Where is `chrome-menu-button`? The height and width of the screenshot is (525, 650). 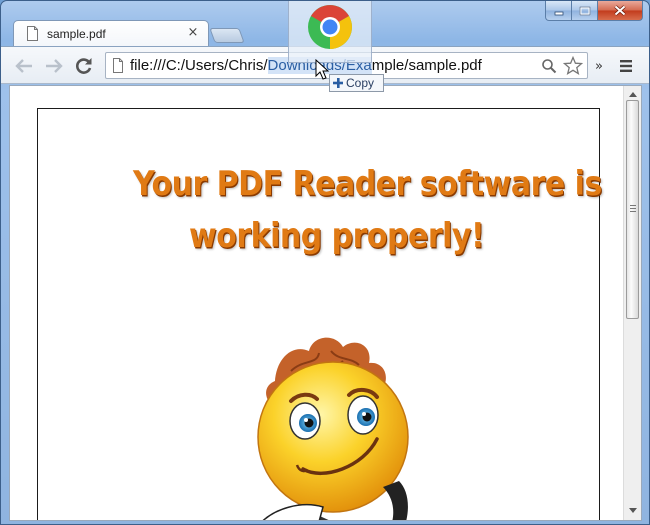
chrome-menu-button is located at coordinates (626, 66).